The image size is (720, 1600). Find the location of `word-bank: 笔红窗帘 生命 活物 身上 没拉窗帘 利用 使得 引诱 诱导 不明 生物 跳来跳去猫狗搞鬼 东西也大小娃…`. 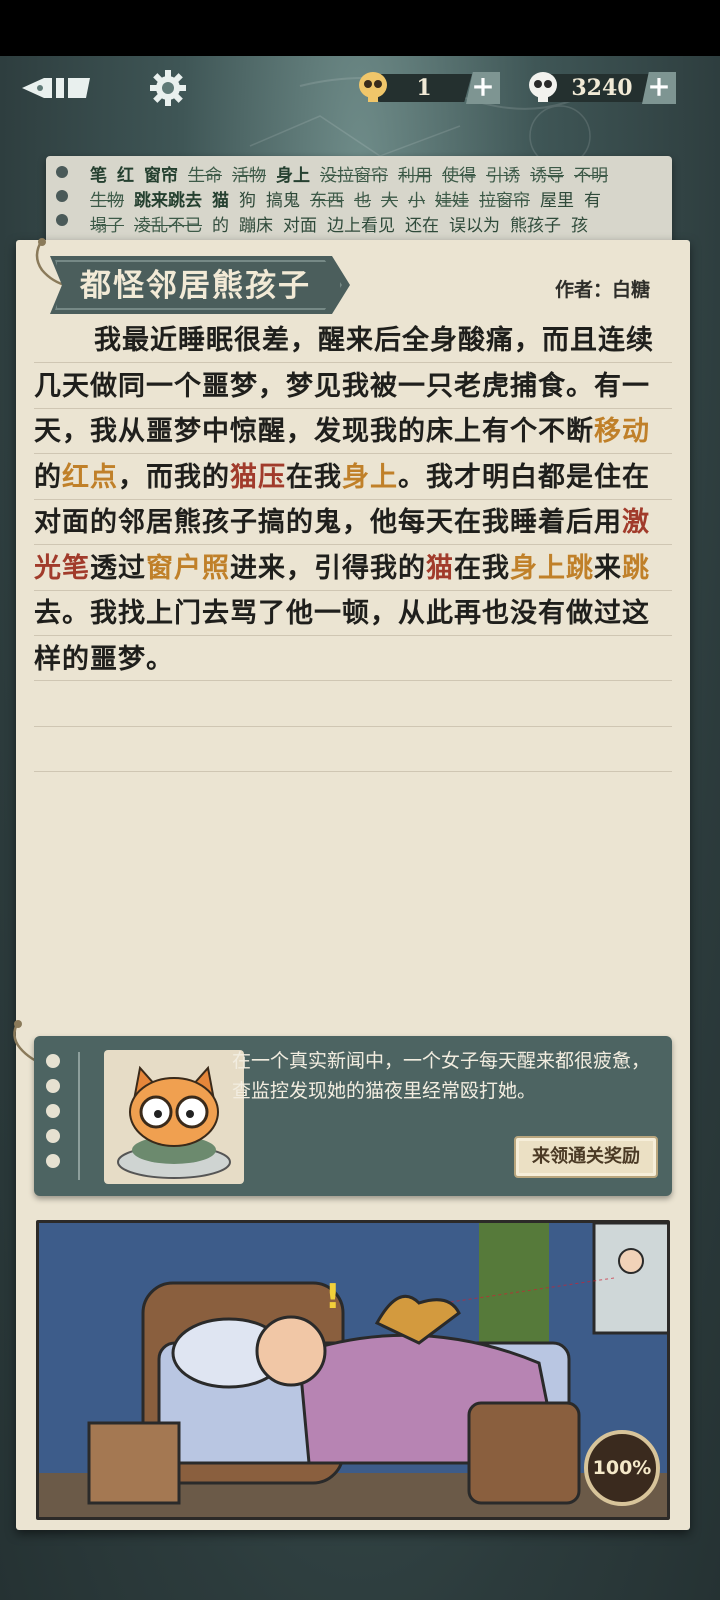

word-bank: 笔红窗帘 生命 活物 身上 没拉窗帘 利用 使得 引诱 诱导 不明 生物 跳来跳去猫狗搞鬼 东西也大小娃… is located at coordinates (376, 201).